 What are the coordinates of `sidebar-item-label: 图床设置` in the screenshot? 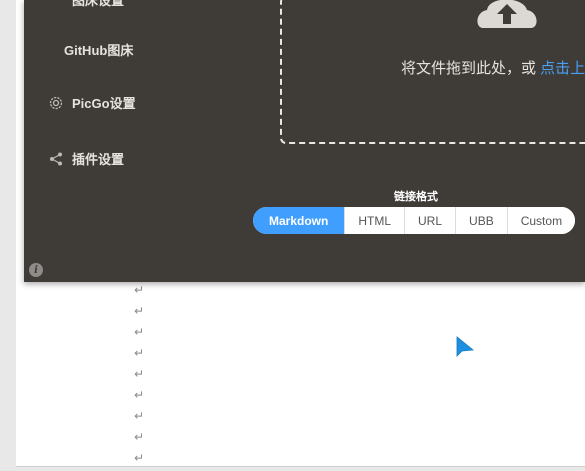 It's located at (98, 4).